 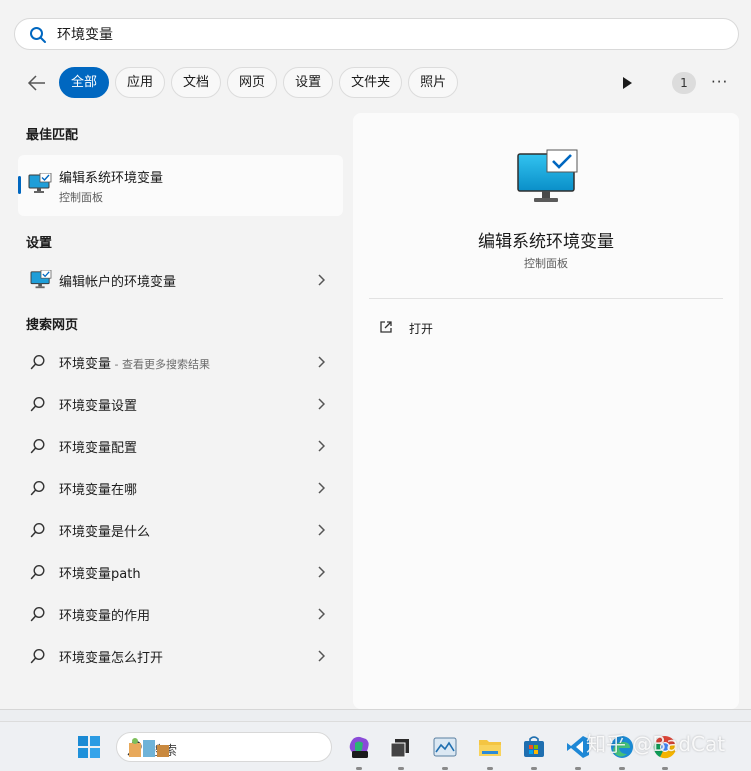 I want to click on copilot-icon, so click(x=359, y=747).